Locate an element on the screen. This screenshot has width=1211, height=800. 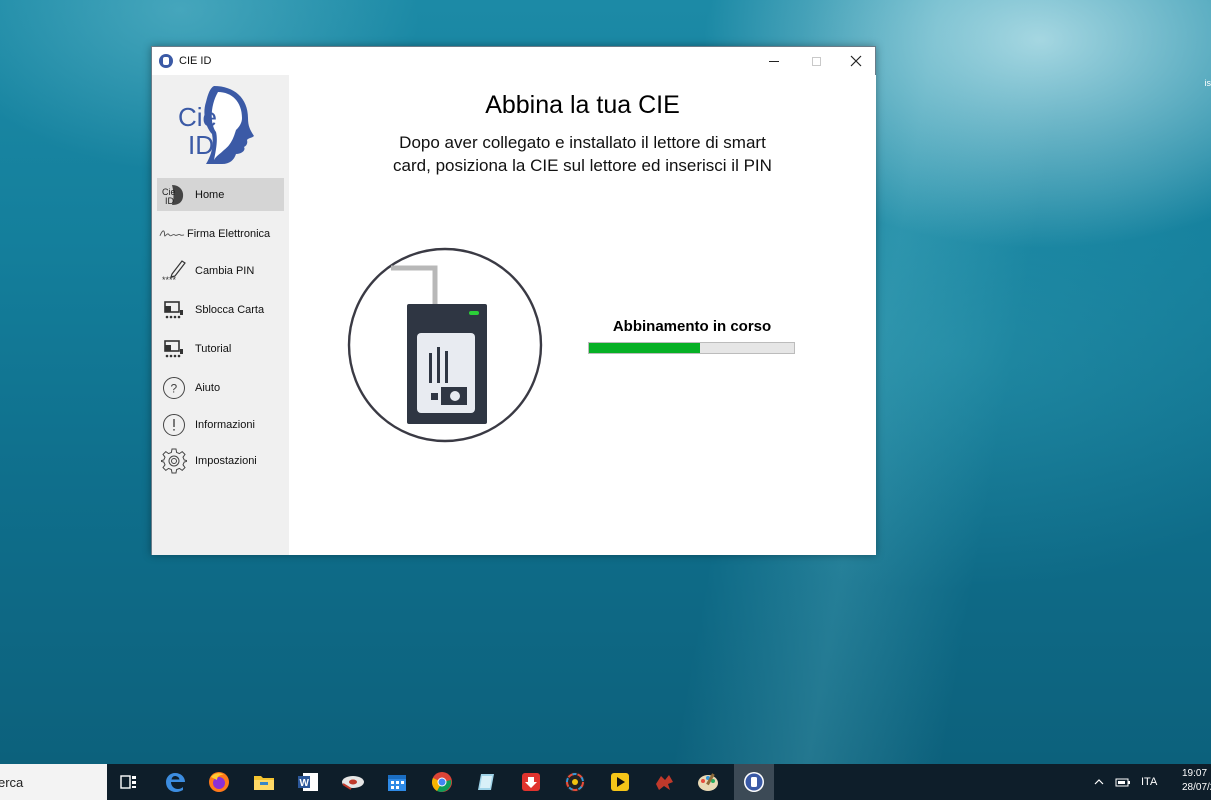
sidebar-item-cambia-pin: **** Cambia PIN is located at coordinates (220, 270).